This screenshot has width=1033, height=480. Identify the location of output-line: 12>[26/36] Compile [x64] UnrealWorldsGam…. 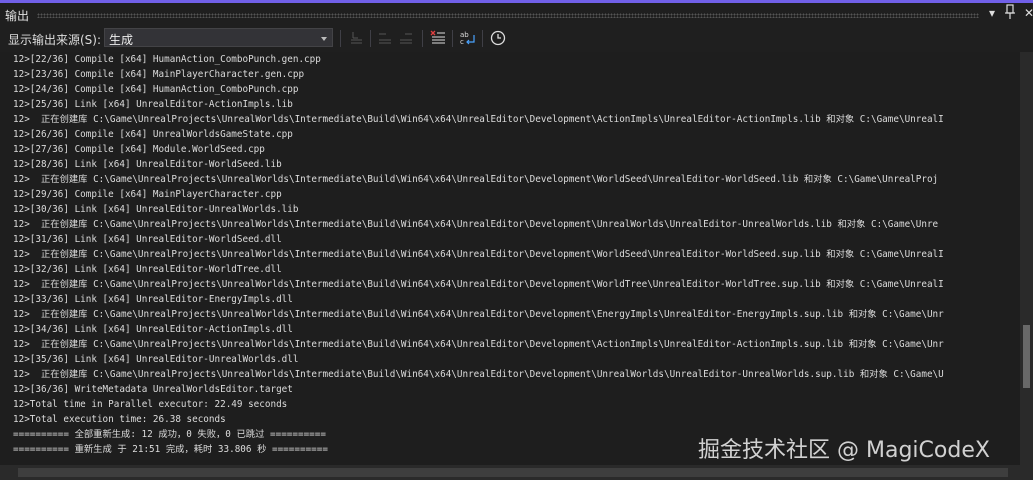
(153, 134).